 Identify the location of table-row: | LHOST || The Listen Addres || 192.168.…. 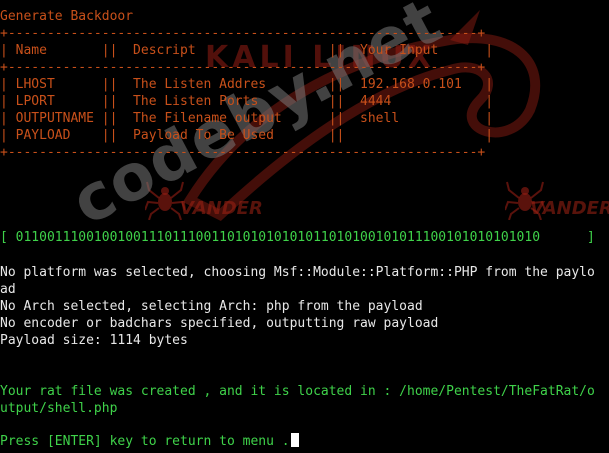
(247, 84).